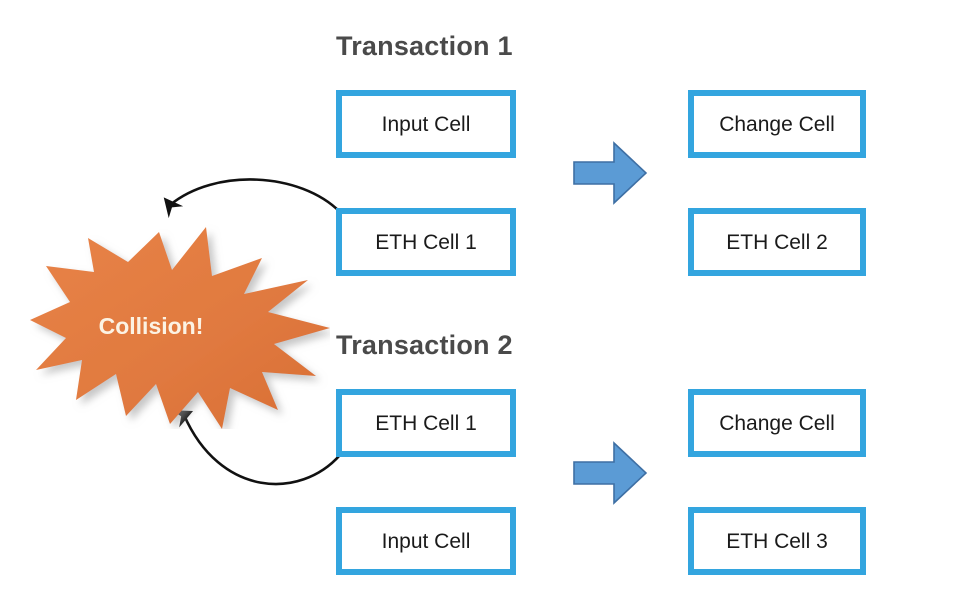 The image size is (960, 609). I want to click on cell-label: ETH Cell 2, so click(777, 242).